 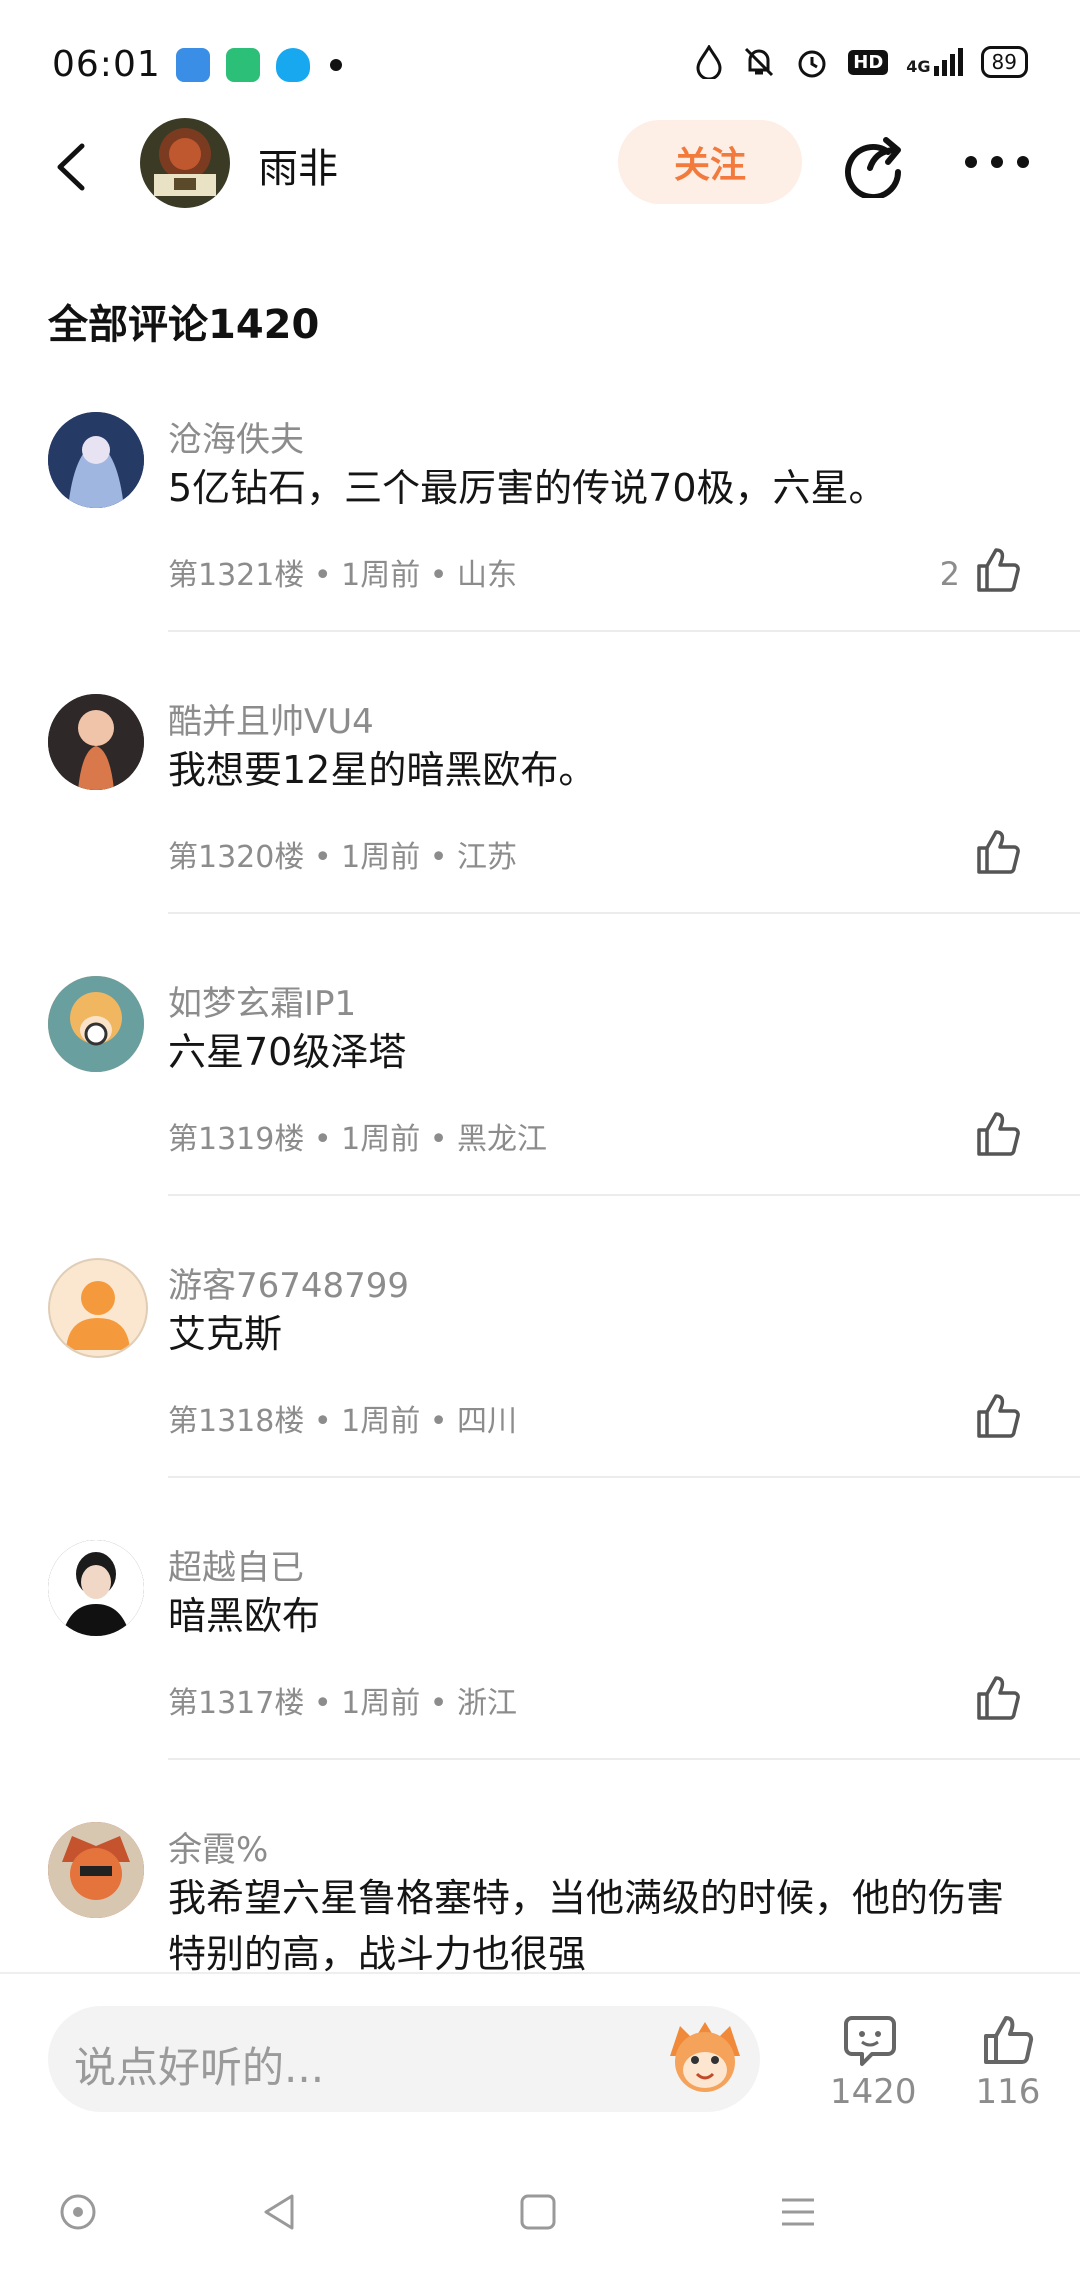 I want to click on comment-meta: 第1320楼 • 1周前 • 江苏, so click(x=342, y=857).